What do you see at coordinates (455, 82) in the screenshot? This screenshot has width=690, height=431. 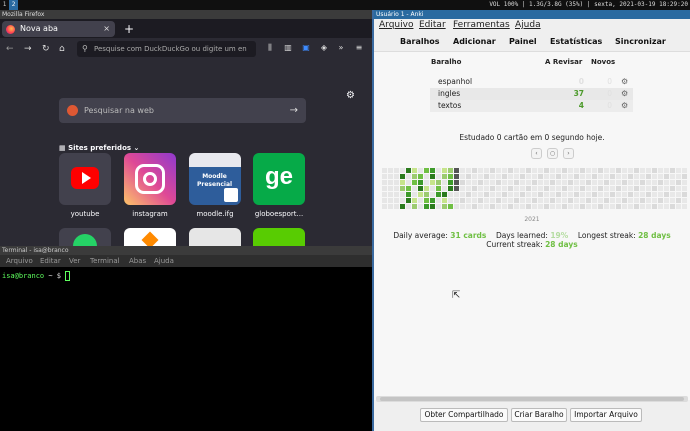 I see `deck-name: espanhol` at bounding box center [455, 82].